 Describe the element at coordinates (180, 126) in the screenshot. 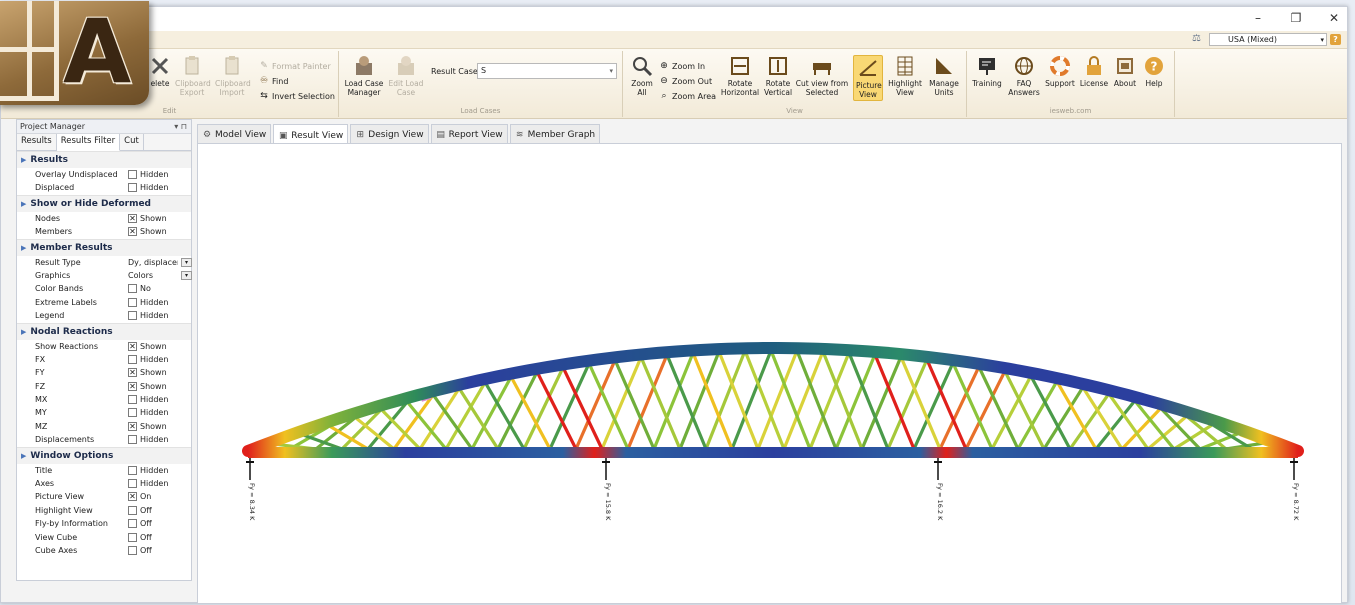

I see `pin-icon: ▾ ⊓` at that location.